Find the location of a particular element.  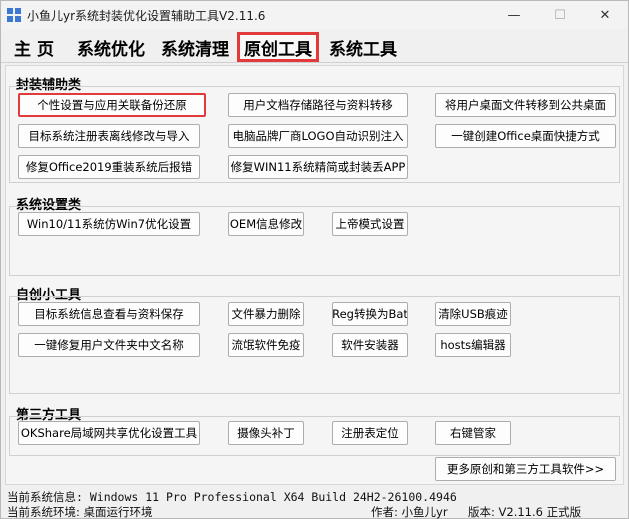

tab-original-tools: 原创工具 is located at coordinates (278, 47).